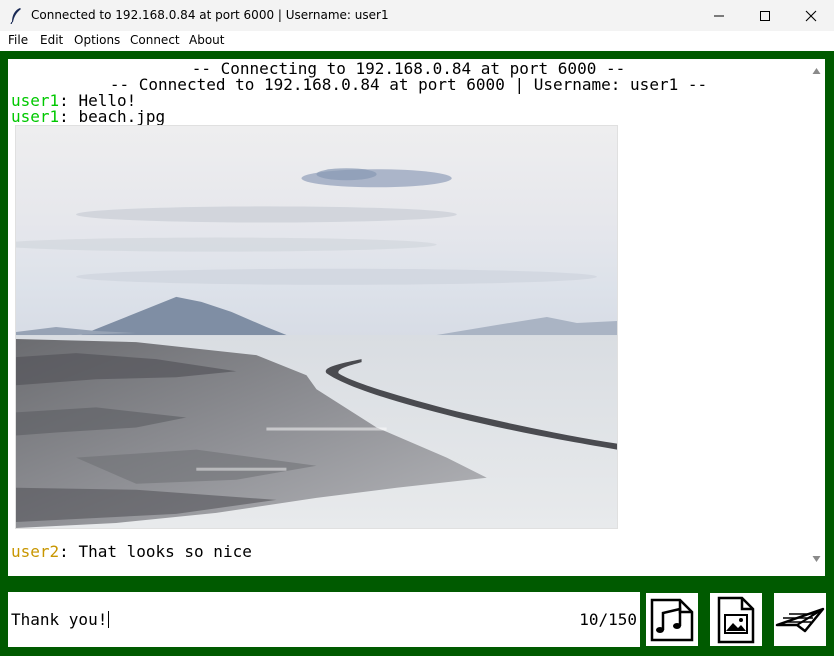  I want to click on menu-about: About, so click(206, 40).